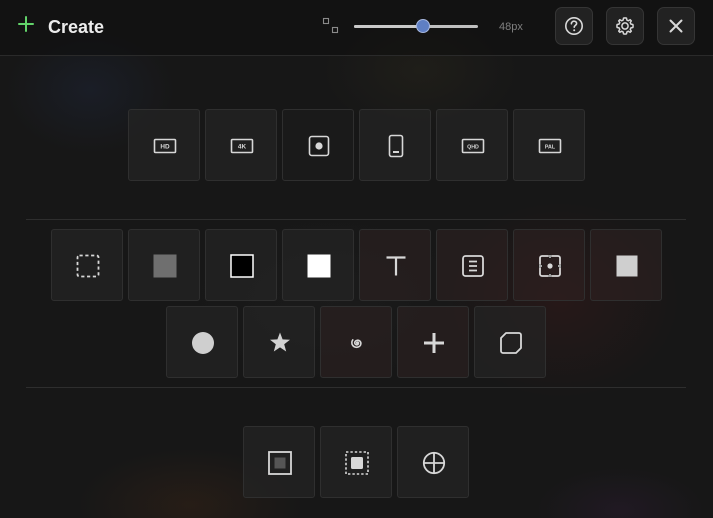  I want to click on circle-button, so click(202, 342).